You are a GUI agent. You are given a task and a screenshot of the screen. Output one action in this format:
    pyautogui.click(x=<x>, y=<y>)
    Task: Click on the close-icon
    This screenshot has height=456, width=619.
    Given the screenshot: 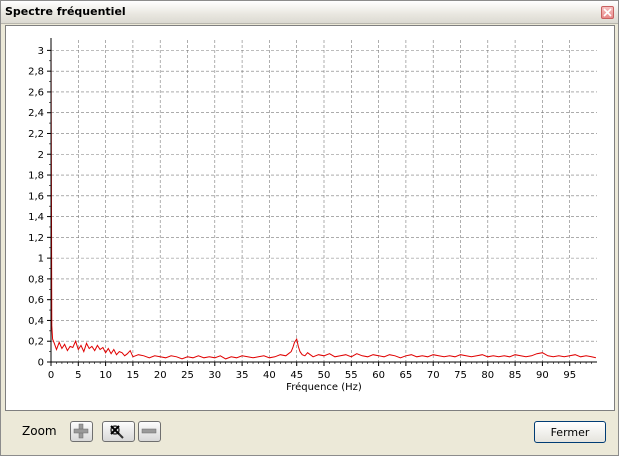 What is the action you would take?
    pyautogui.click(x=607, y=12)
    